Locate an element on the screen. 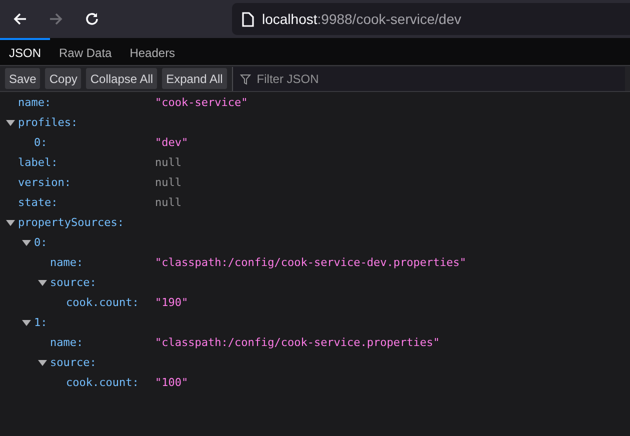 Image resolution: width=630 pixels, height=436 pixels. json-key: 1: is located at coordinates (41, 323).